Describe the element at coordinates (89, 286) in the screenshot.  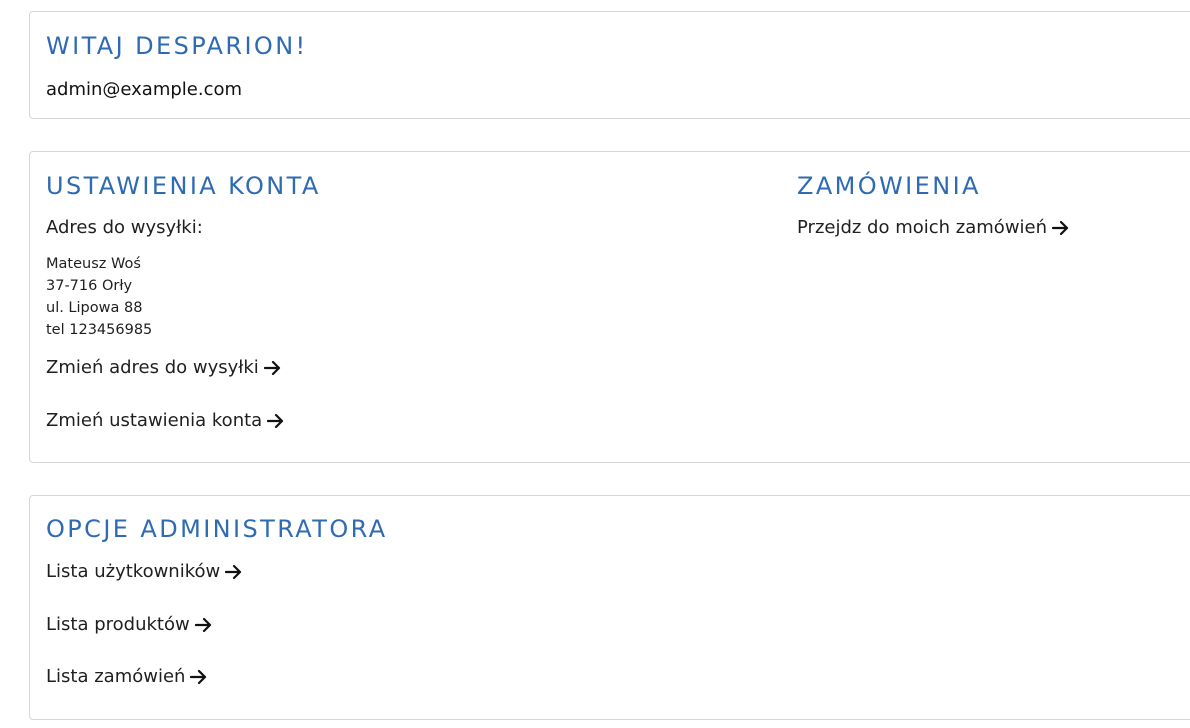
I see `address-city: 37-716 Orły` at that location.